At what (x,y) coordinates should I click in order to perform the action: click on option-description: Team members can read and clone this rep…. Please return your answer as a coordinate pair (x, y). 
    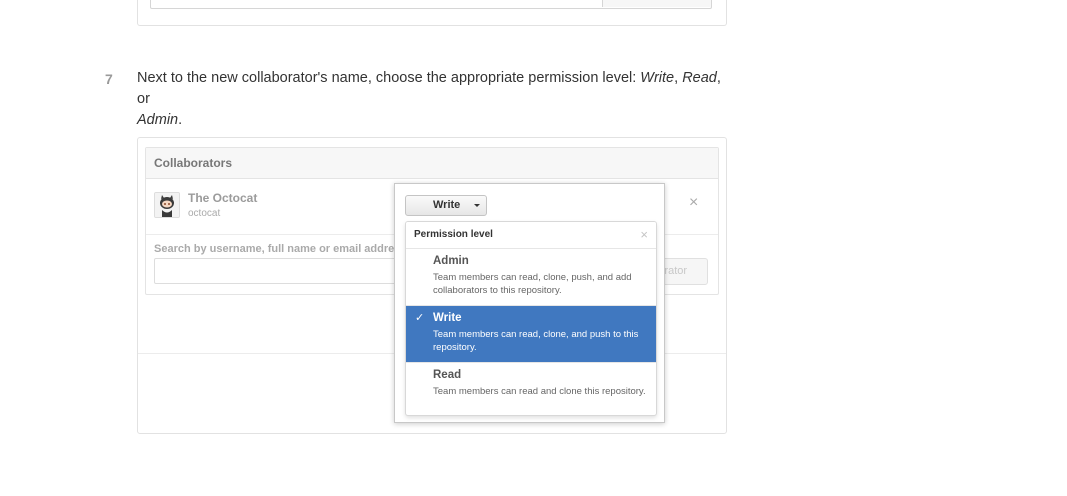
    Looking at the image, I should click on (539, 391).